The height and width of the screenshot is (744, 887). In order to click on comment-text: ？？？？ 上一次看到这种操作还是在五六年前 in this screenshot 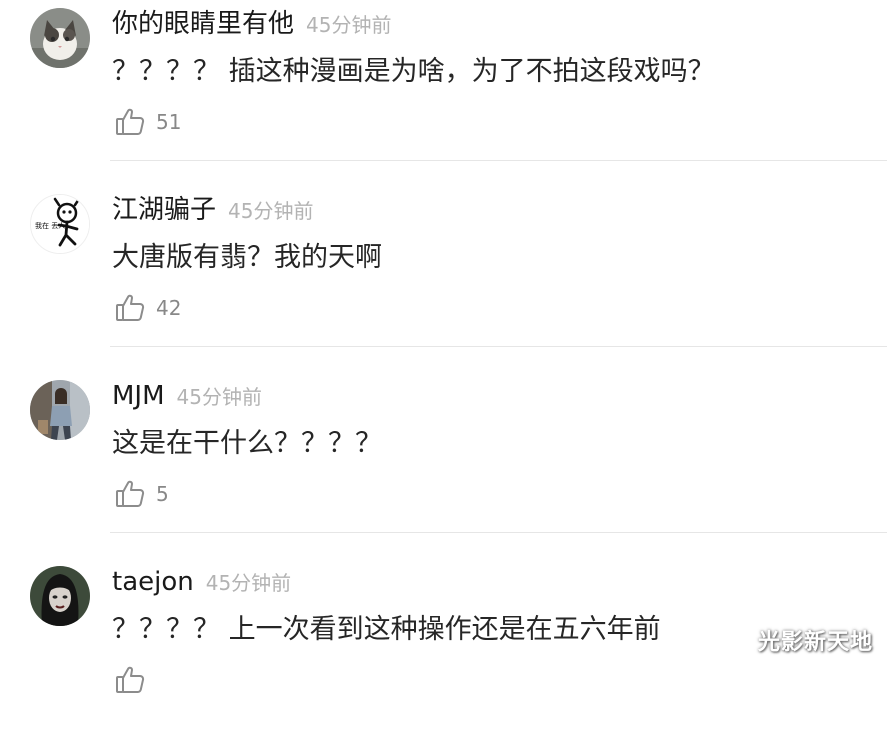, I will do `click(386, 629)`.